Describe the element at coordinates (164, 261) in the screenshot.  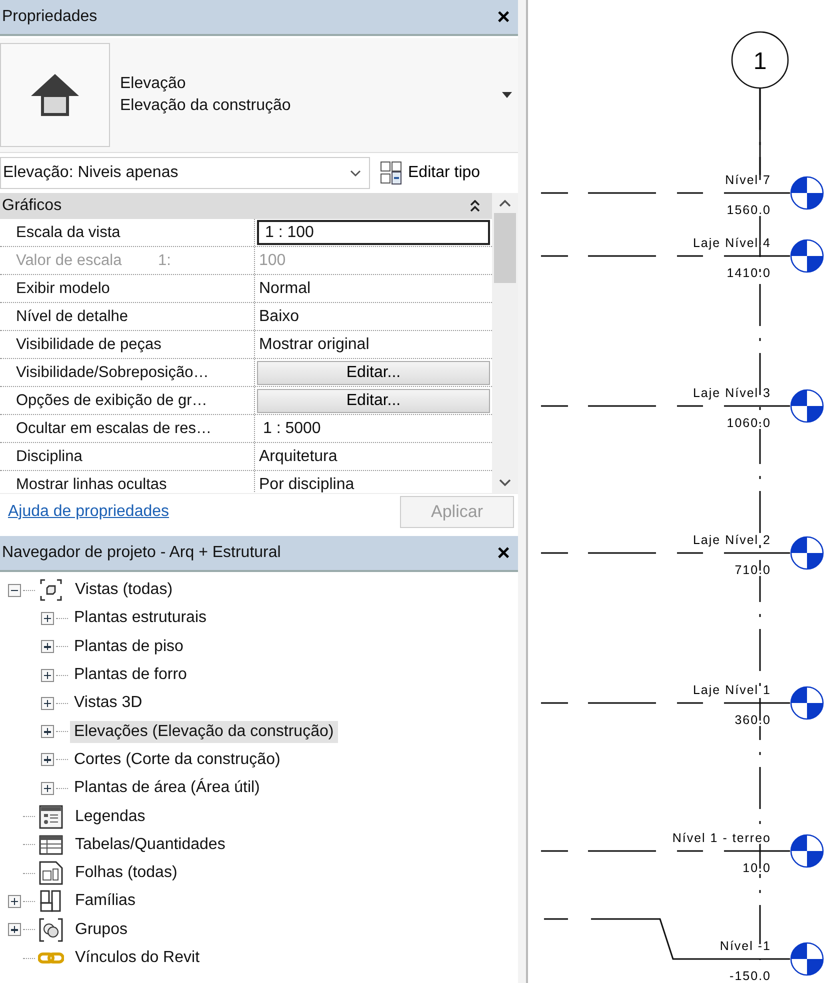
I see `unit-label: 1:` at that location.